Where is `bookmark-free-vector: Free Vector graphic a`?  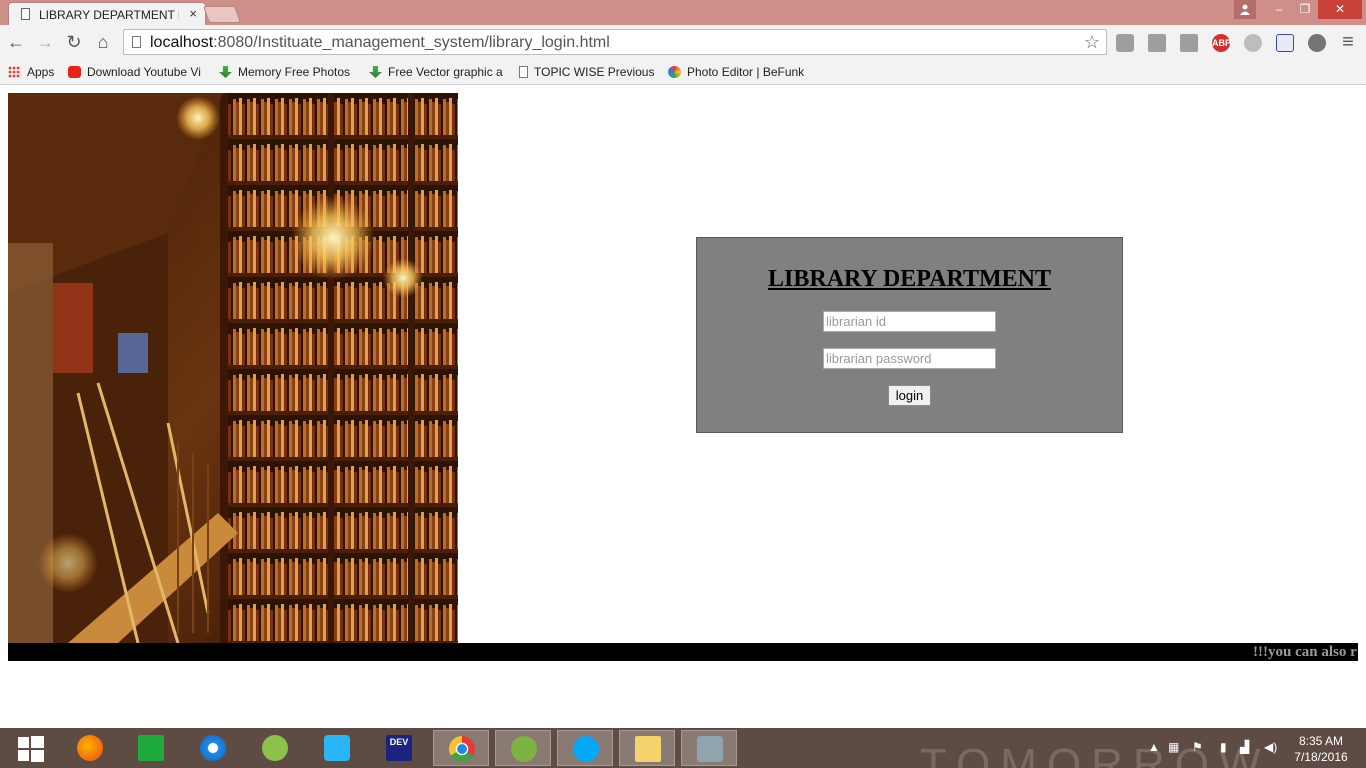
bookmark-free-vector: Free Vector graphic a is located at coordinates (437, 72).